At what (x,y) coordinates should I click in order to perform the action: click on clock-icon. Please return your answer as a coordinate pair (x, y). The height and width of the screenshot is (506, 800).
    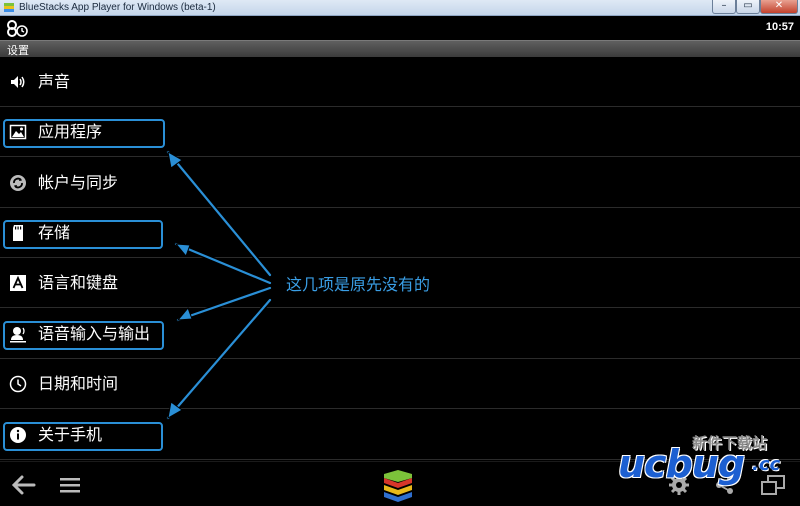
    Looking at the image, I should click on (18, 384).